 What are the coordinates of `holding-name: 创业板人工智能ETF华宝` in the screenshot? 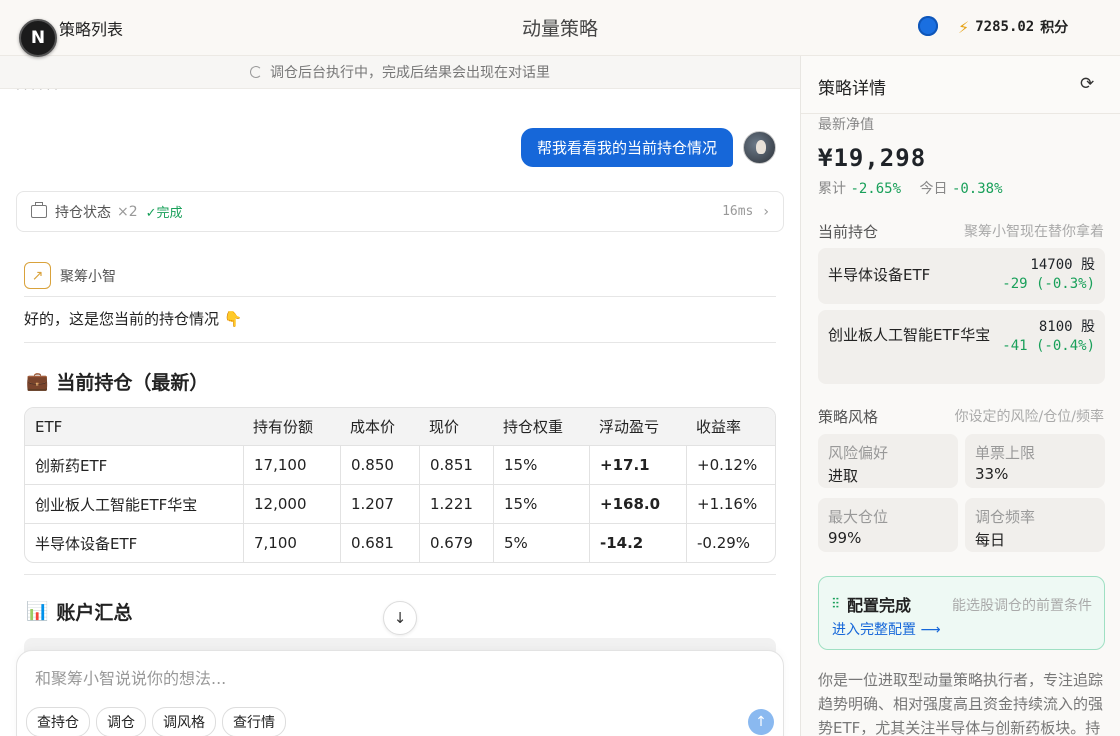 It's located at (909, 335).